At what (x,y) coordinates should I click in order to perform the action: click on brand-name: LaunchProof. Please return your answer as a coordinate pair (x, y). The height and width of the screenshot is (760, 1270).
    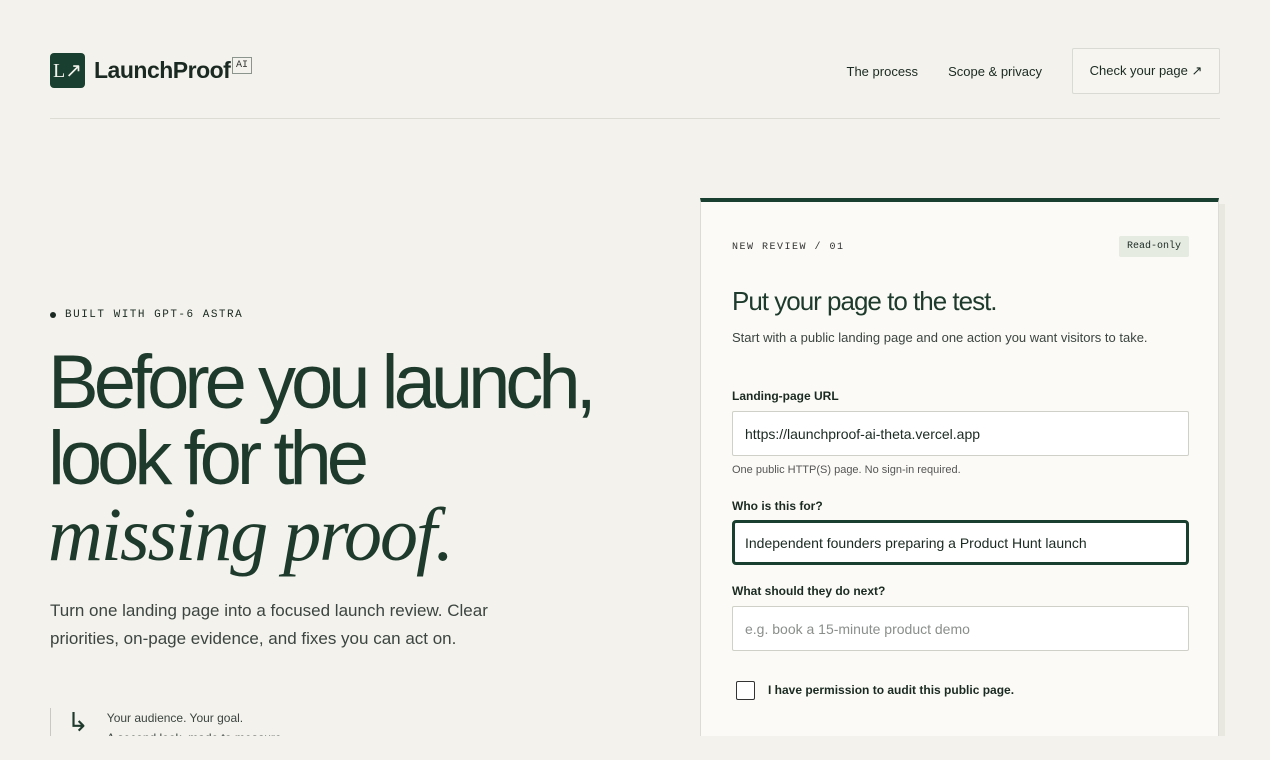
    Looking at the image, I should click on (162, 70).